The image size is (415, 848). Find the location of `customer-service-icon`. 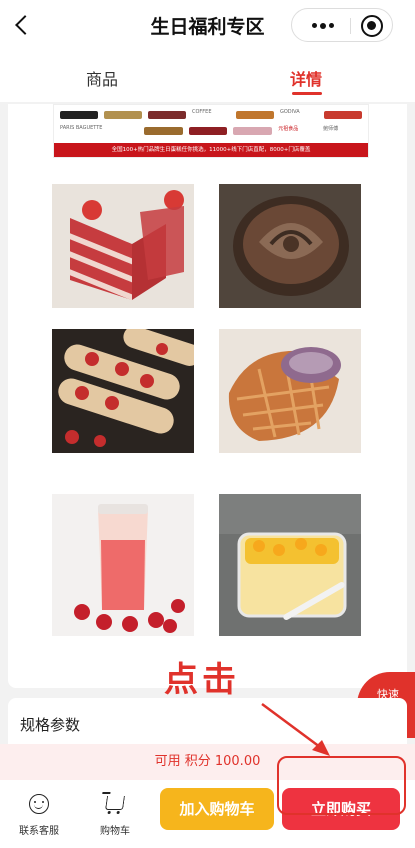

customer-service-icon is located at coordinates (39, 804).